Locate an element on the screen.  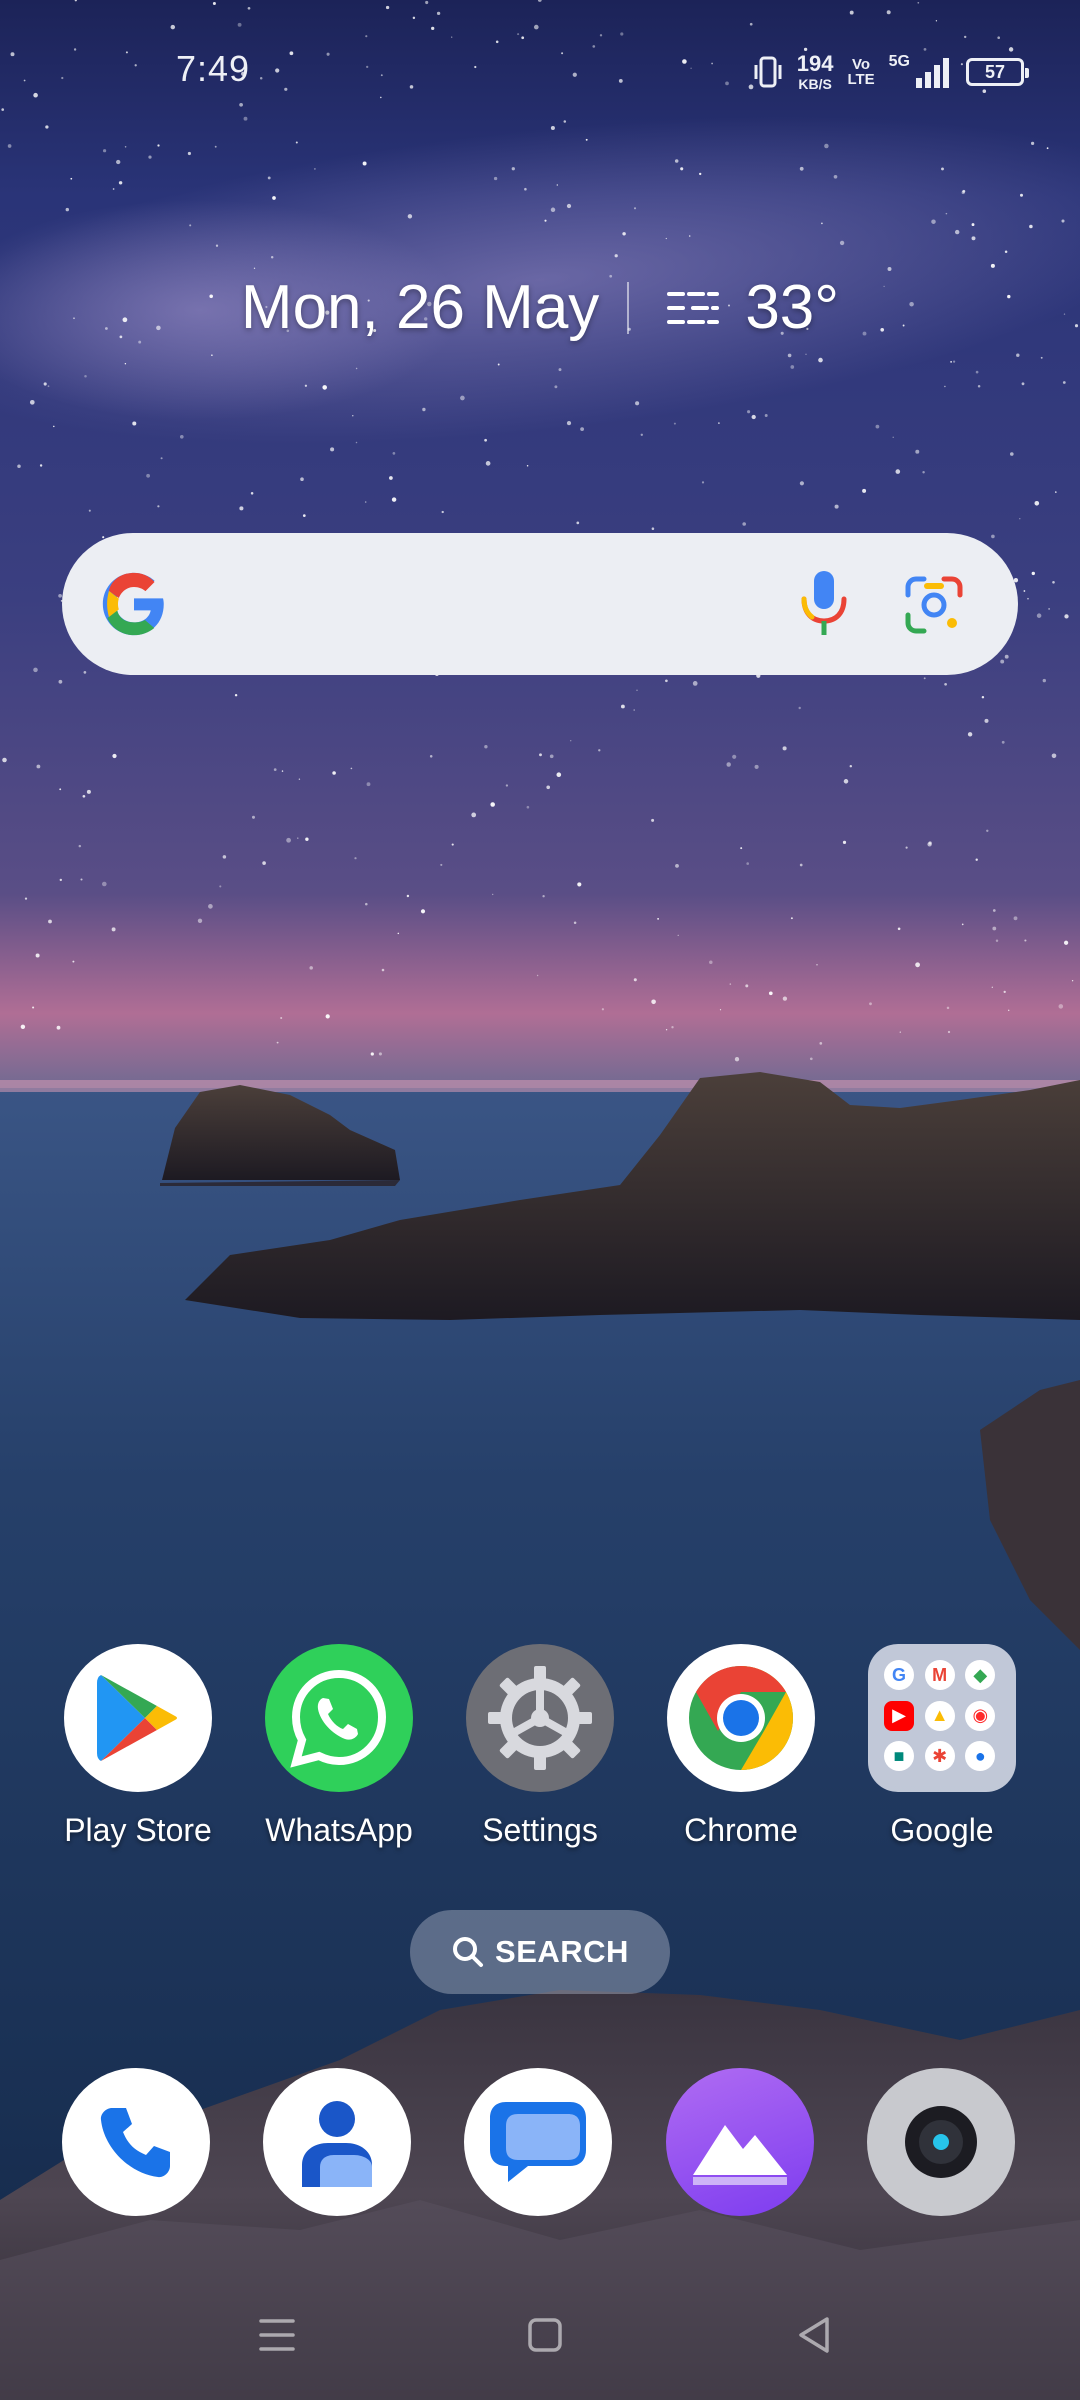
vibrate-icon is located at coordinates (768, 72).